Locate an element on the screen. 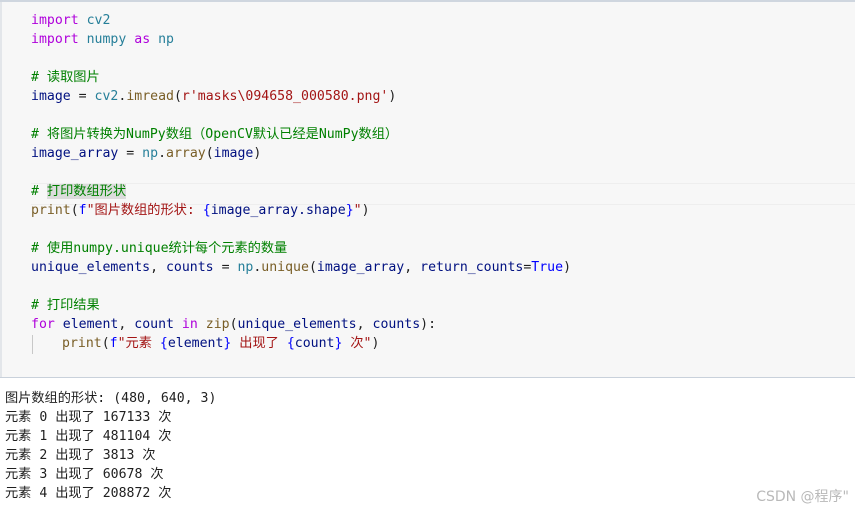  module-name: numpy is located at coordinates (106, 39).